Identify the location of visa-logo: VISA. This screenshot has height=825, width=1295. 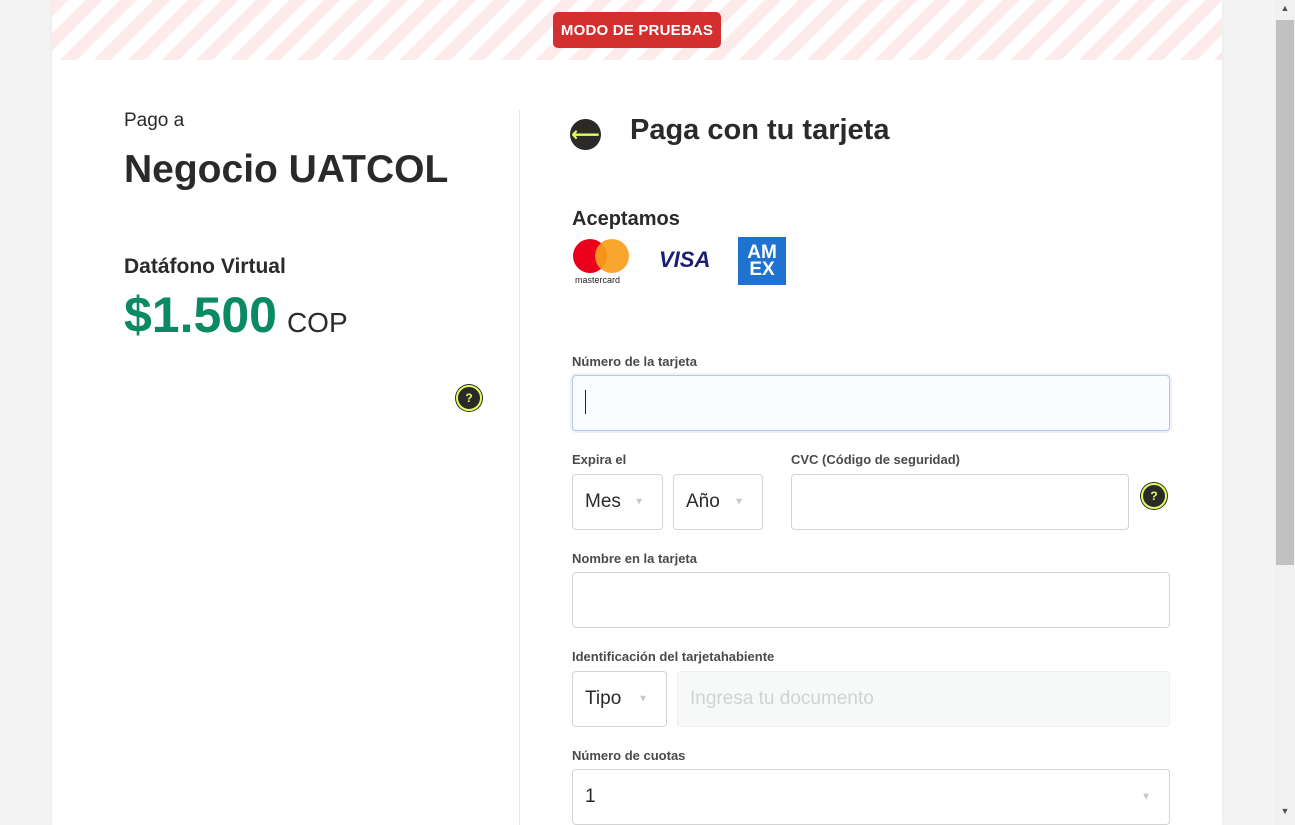
(685, 259).